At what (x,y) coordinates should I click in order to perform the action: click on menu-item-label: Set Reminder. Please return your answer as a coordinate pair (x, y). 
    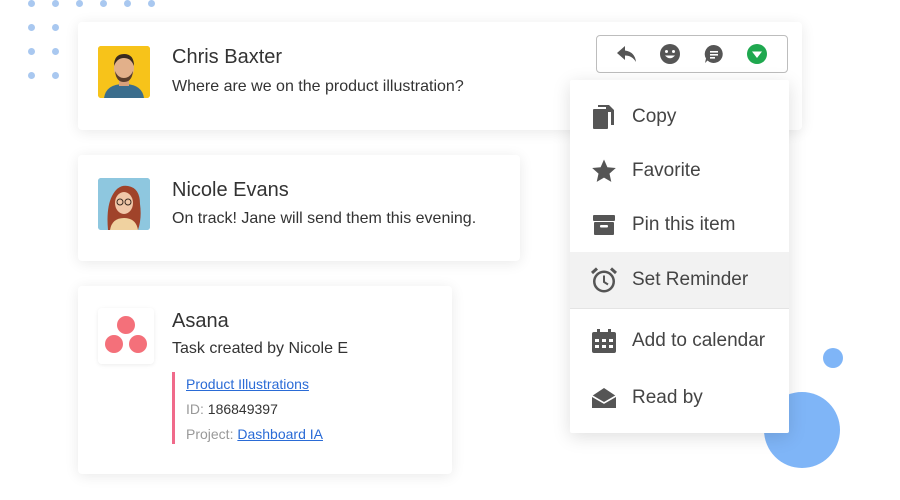
    Looking at the image, I should click on (690, 279).